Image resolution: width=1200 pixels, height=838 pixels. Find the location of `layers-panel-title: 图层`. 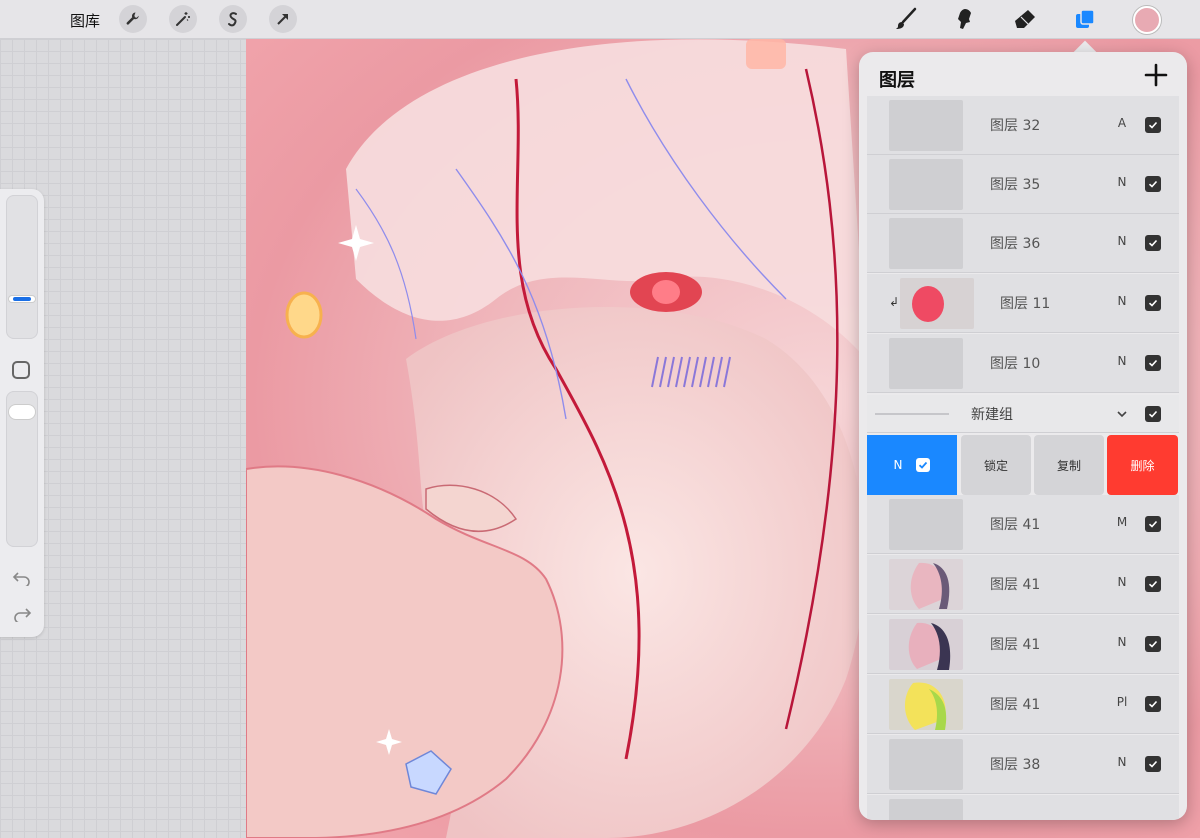

layers-panel-title: 图层 is located at coordinates (897, 80).